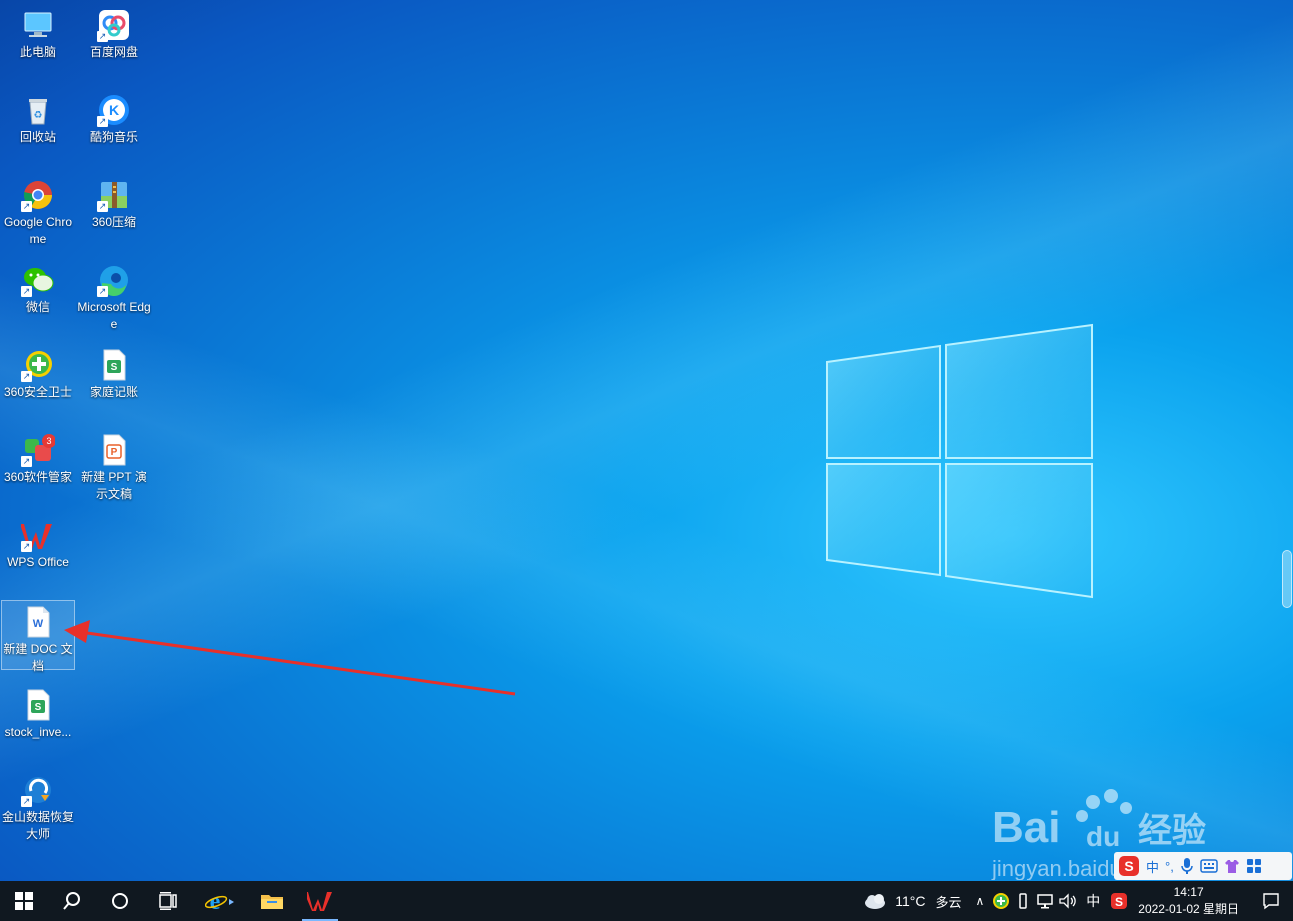 The height and width of the screenshot is (921, 1293). I want to click on cortana-button, so click(120, 901).